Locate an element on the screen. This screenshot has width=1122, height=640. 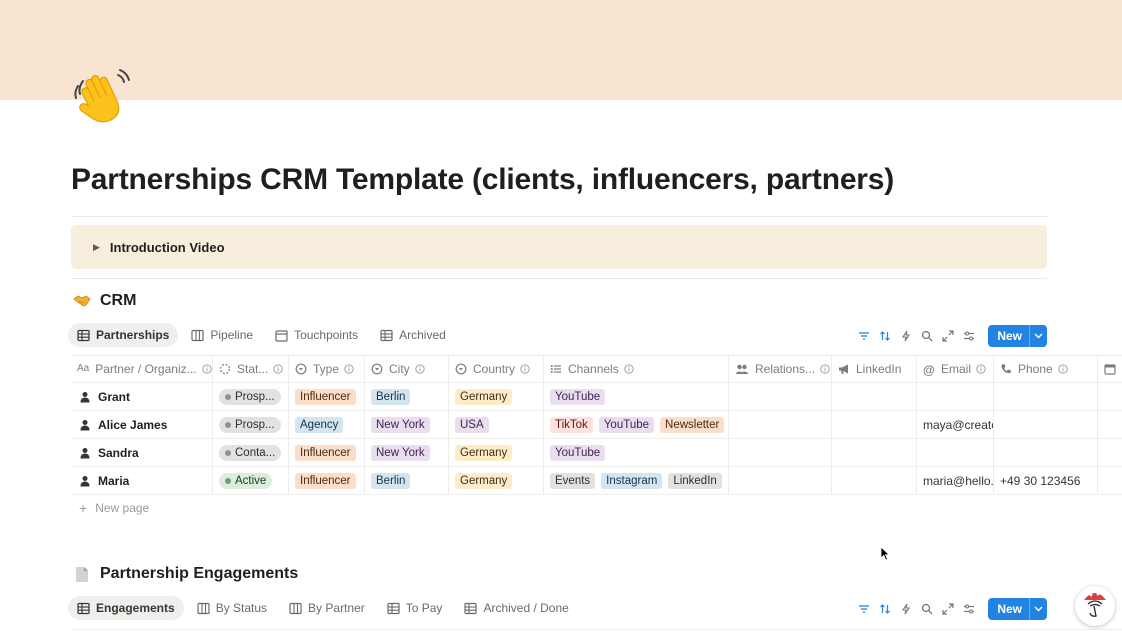
tab-by-partner: By Partner is located at coordinates (327, 608).